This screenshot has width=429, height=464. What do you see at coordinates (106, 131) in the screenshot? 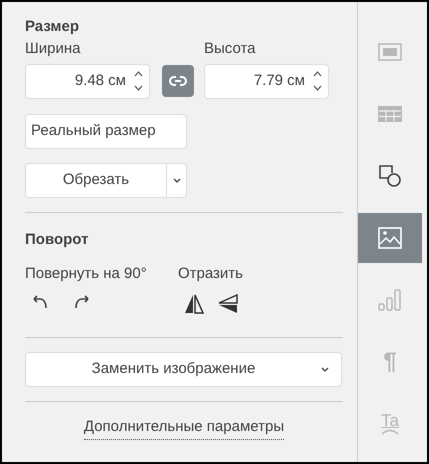
I see `actual-size-button: Реальный размер` at bounding box center [106, 131].